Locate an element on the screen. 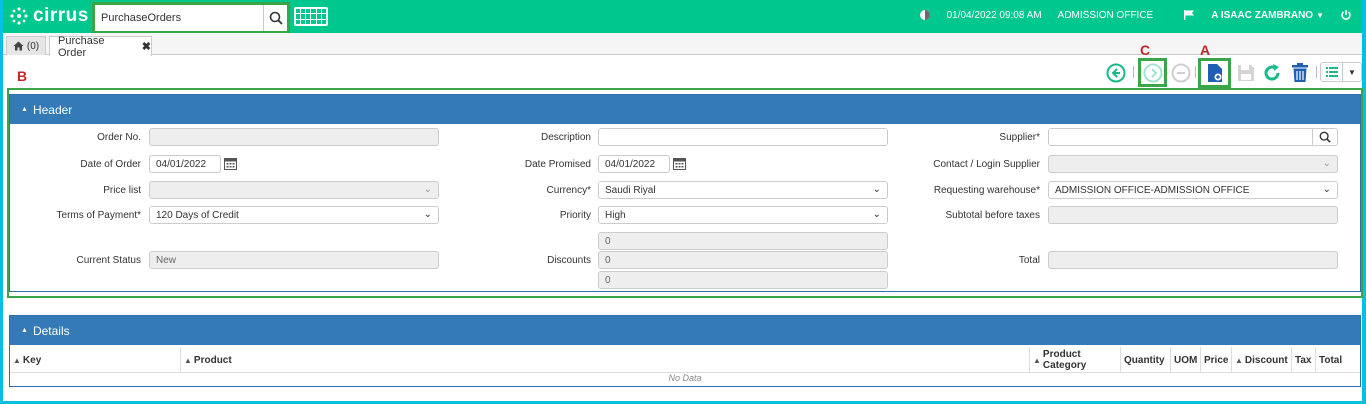  date-promised-label: Date Promised is located at coordinates (557, 164).